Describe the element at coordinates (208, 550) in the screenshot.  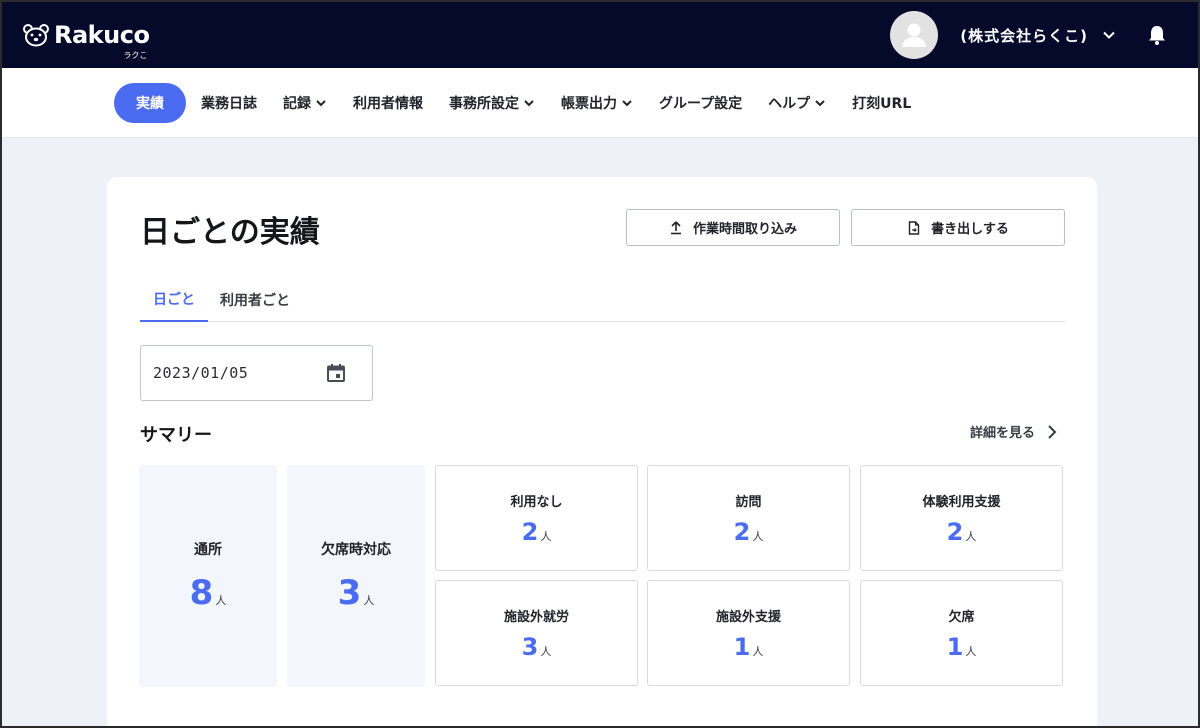
I see `tile-label: 通所` at that location.